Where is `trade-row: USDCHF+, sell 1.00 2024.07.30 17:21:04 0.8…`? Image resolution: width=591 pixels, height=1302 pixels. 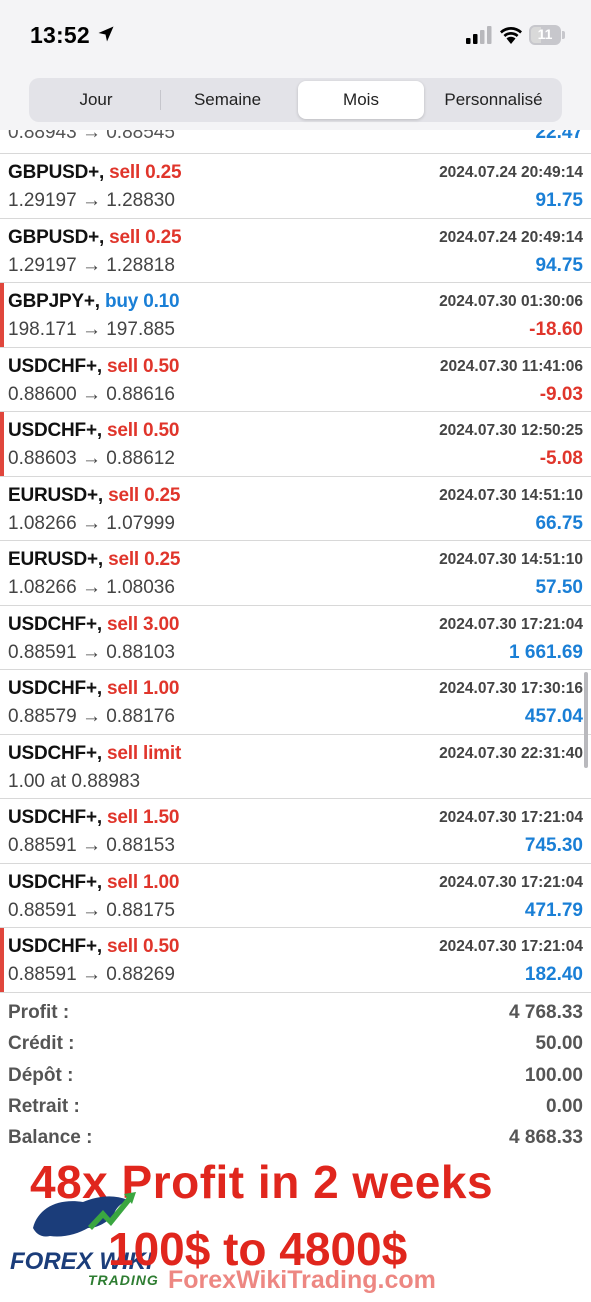
trade-row: USDCHF+, sell 1.00 2024.07.30 17:21:04 0.8… is located at coordinates (295, 896).